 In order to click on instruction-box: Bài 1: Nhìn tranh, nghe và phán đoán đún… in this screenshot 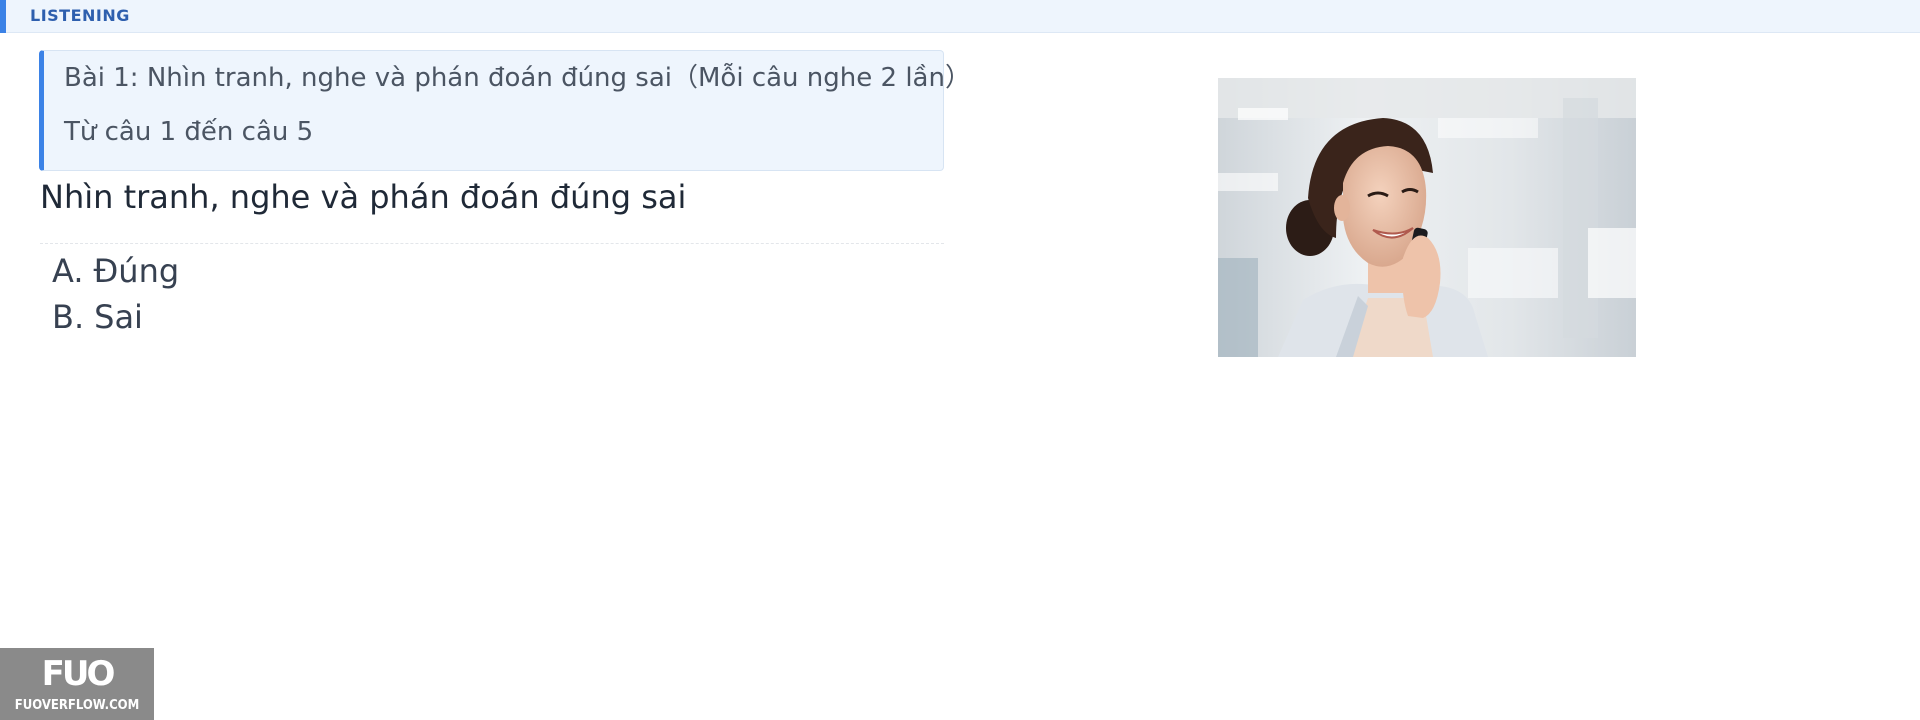, I will do `click(505, 110)`.